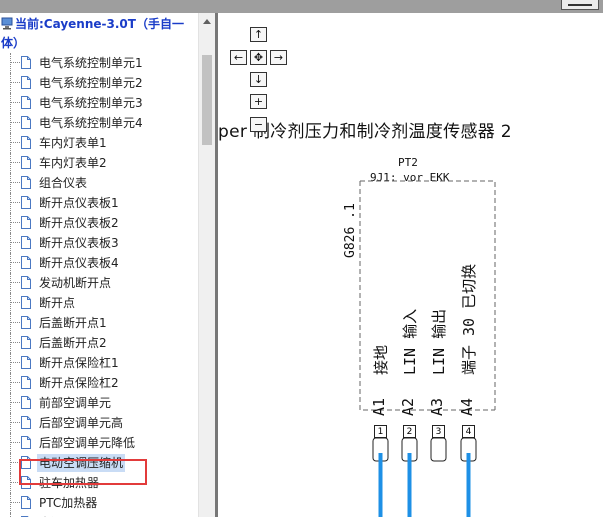 The image size is (603, 517). Describe the element at coordinates (75, 403) in the screenshot. I see `tree-item-label: 前部空调单元` at that location.